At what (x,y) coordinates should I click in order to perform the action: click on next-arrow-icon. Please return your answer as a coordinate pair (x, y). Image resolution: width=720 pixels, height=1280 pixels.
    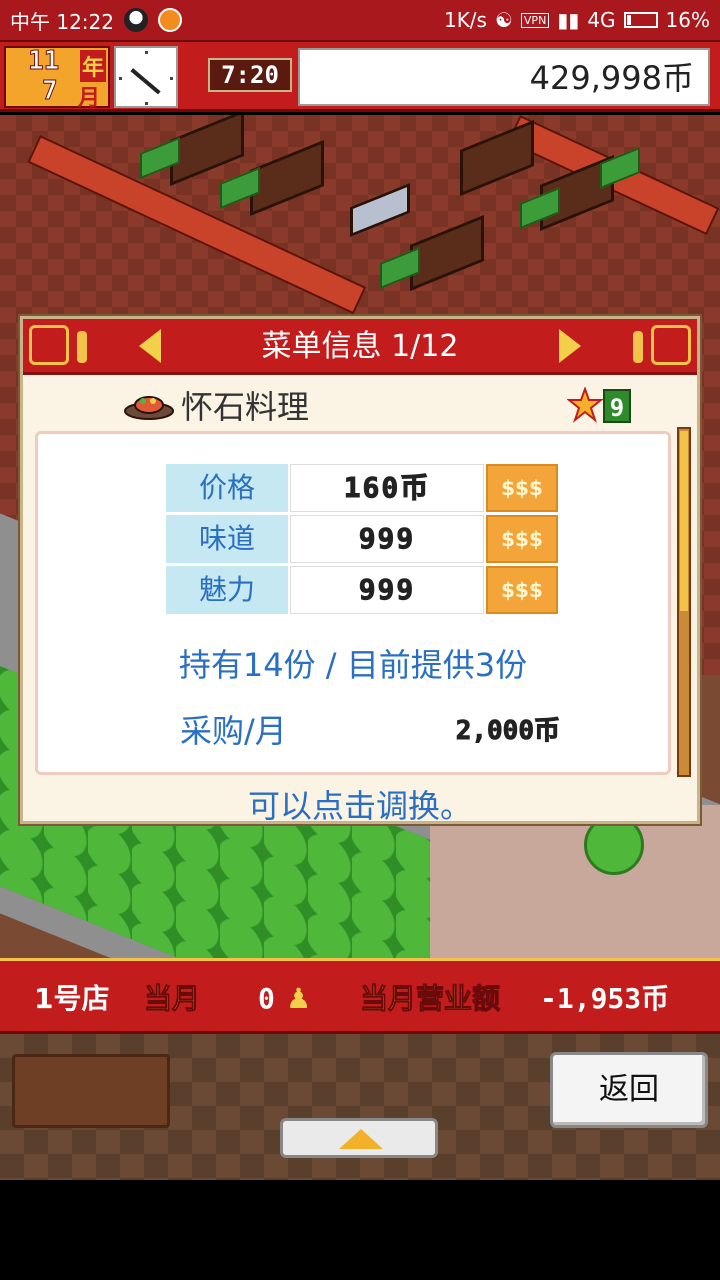
    Looking at the image, I should click on (570, 346).